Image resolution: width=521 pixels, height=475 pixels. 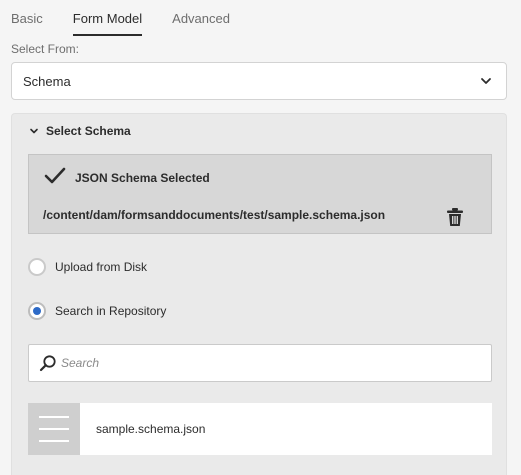 I want to click on selected-title: JSON Schema Selected, so click(x=142, y=178).